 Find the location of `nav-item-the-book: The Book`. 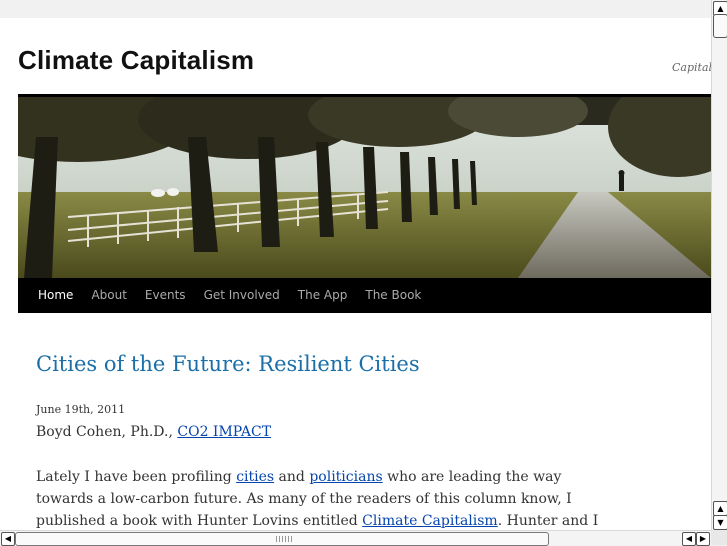

nav-item-the-book: The Book is located at coordinates (393, 295).